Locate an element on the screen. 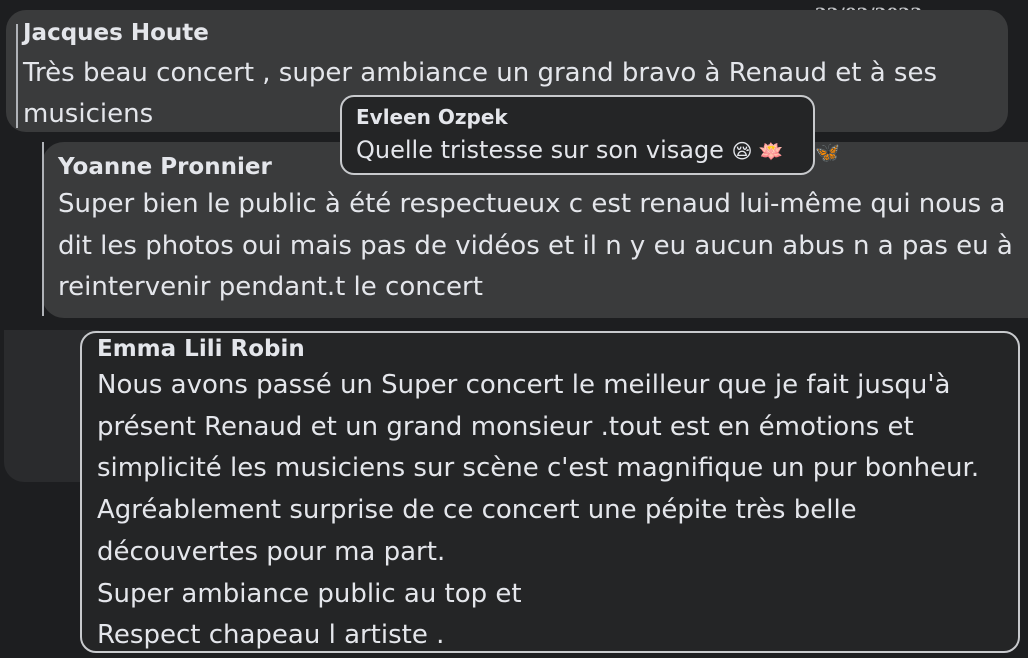 This screenshot has height=658, width=1028. comment-text-row: Quelle tristesse sur son visage 😪 🪷 is located at coordinates (570, 150).